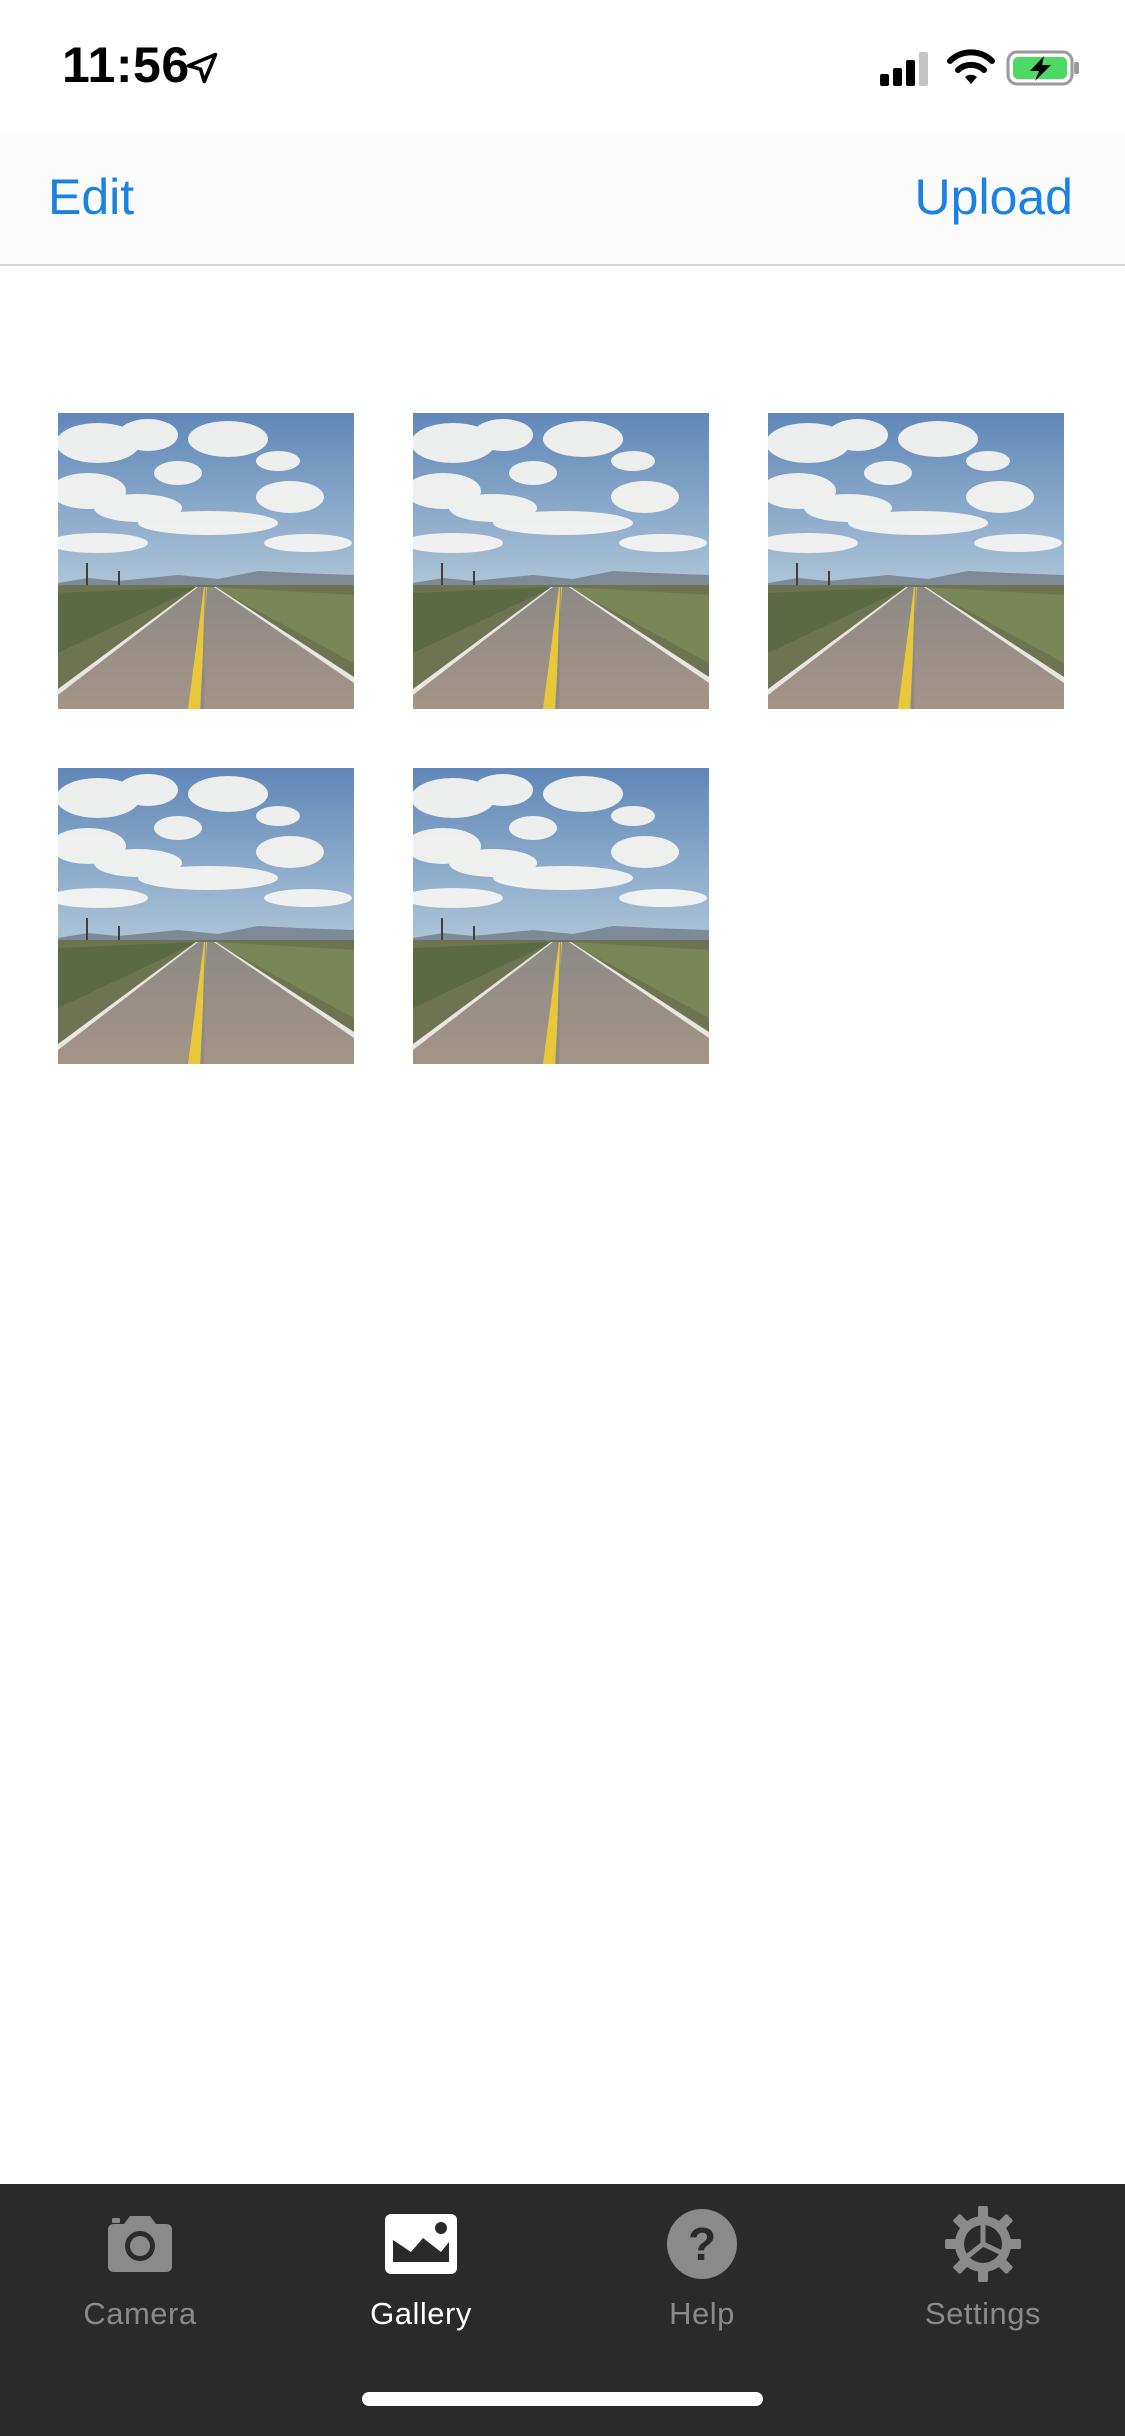  What do you see at coordinates (140, 2279) in the screenshot?
I see `tab-camera: Camera` at bounding box center [140, 2279].